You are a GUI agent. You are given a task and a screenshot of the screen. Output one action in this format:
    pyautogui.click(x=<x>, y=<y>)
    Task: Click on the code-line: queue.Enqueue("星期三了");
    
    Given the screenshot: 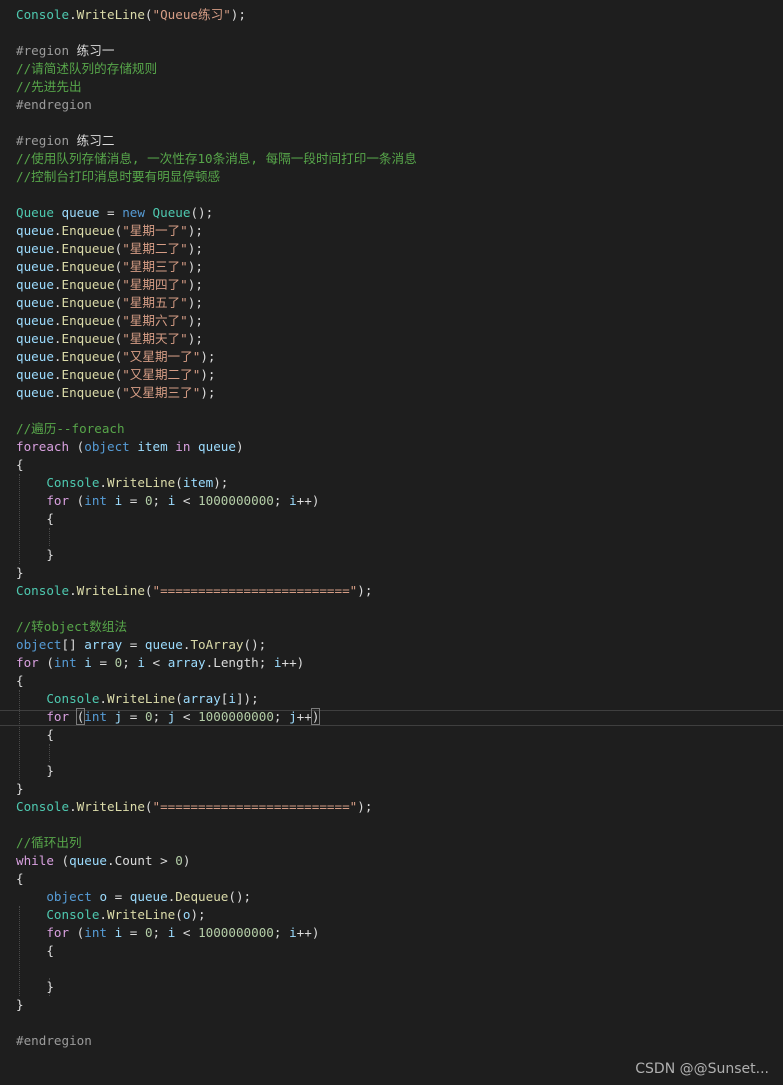 What is the action you would take?
    pyautogui.click(x=101, y=267)
    